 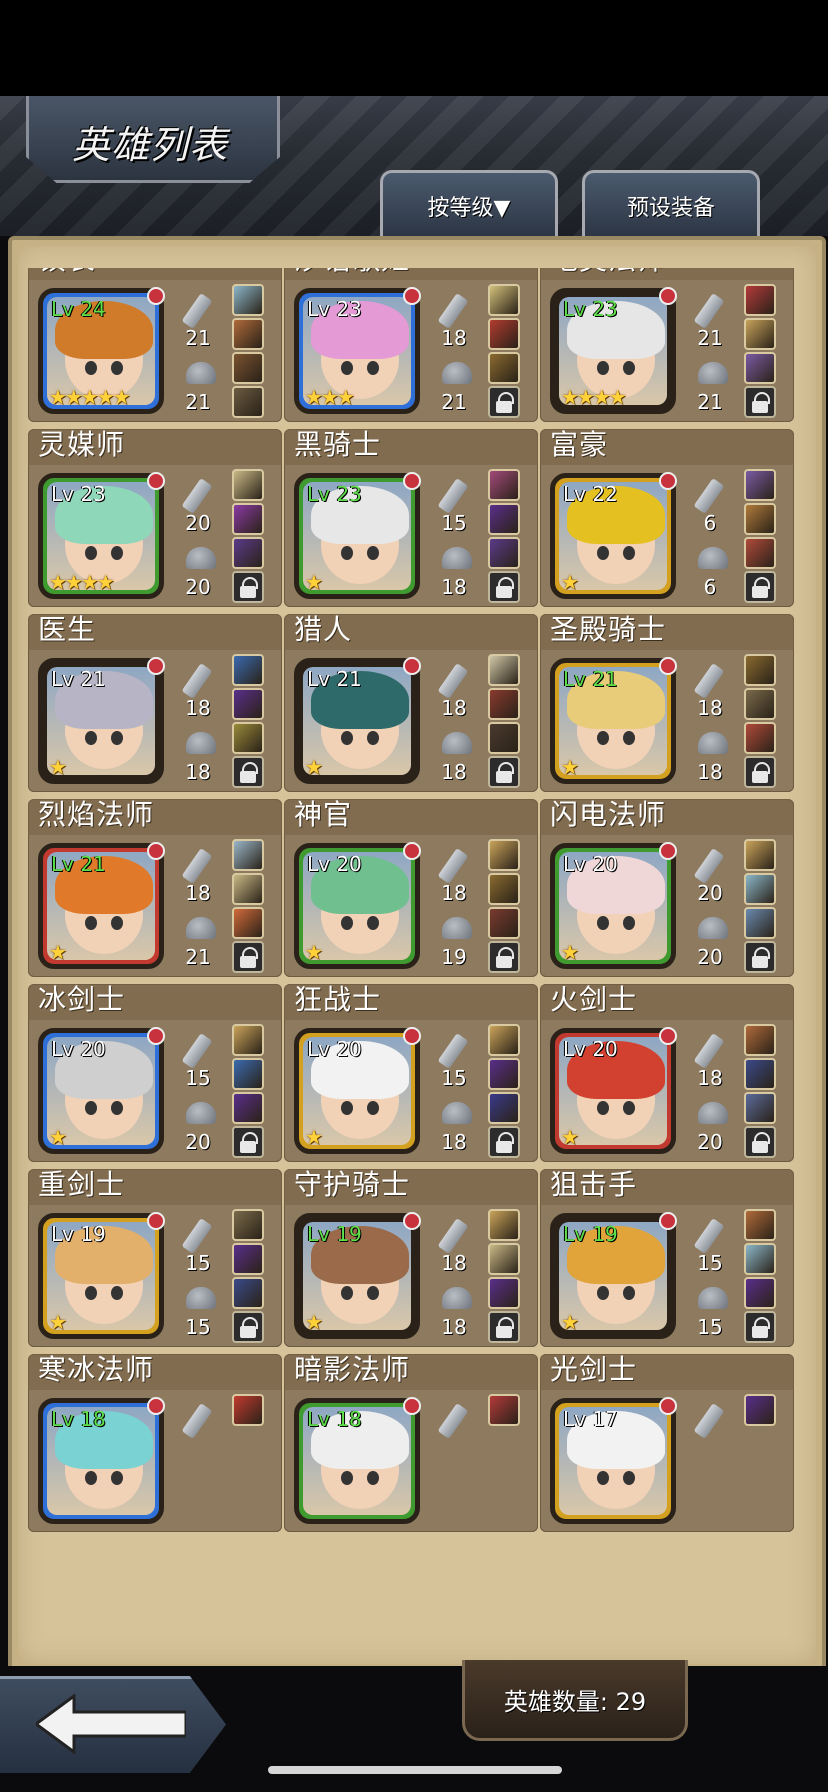 I want to click on hero-card: 镇长 Lv 24 ★★★★★ 21 21, so click(x=155, y=345).